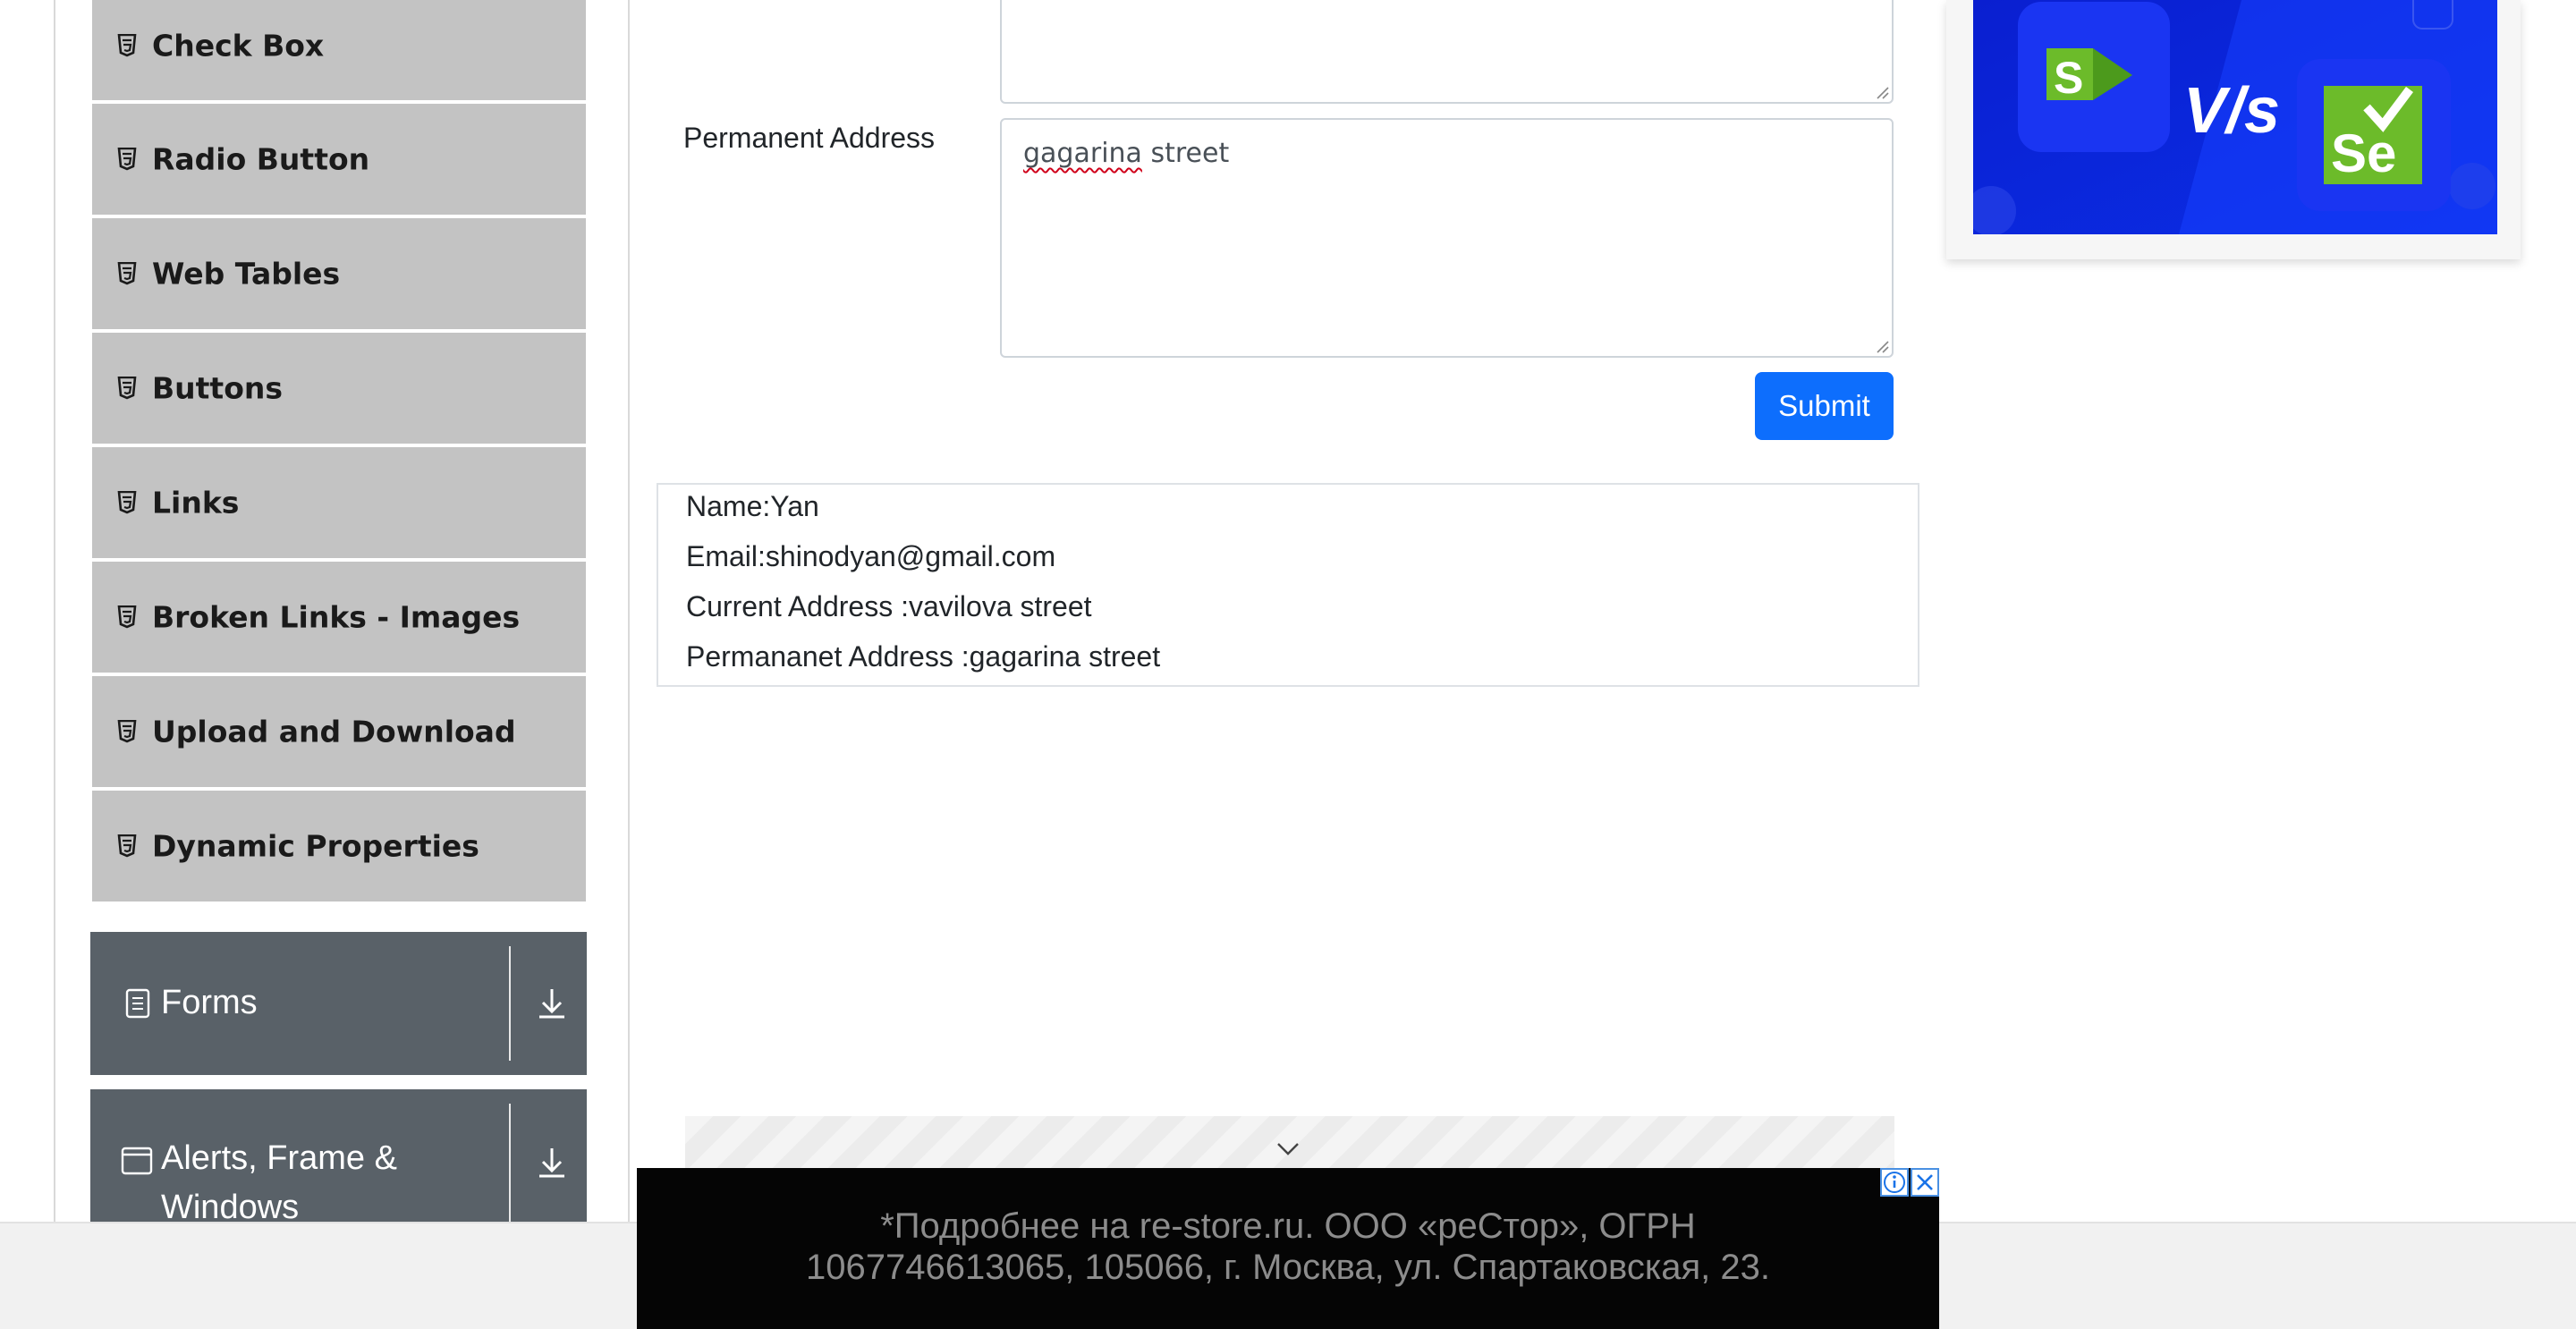 The width and height of the screenshot is (2576, 1329). I want to click on sidebar-group-alerts: Alerts, Frame & Windows, so click(338, 1157).